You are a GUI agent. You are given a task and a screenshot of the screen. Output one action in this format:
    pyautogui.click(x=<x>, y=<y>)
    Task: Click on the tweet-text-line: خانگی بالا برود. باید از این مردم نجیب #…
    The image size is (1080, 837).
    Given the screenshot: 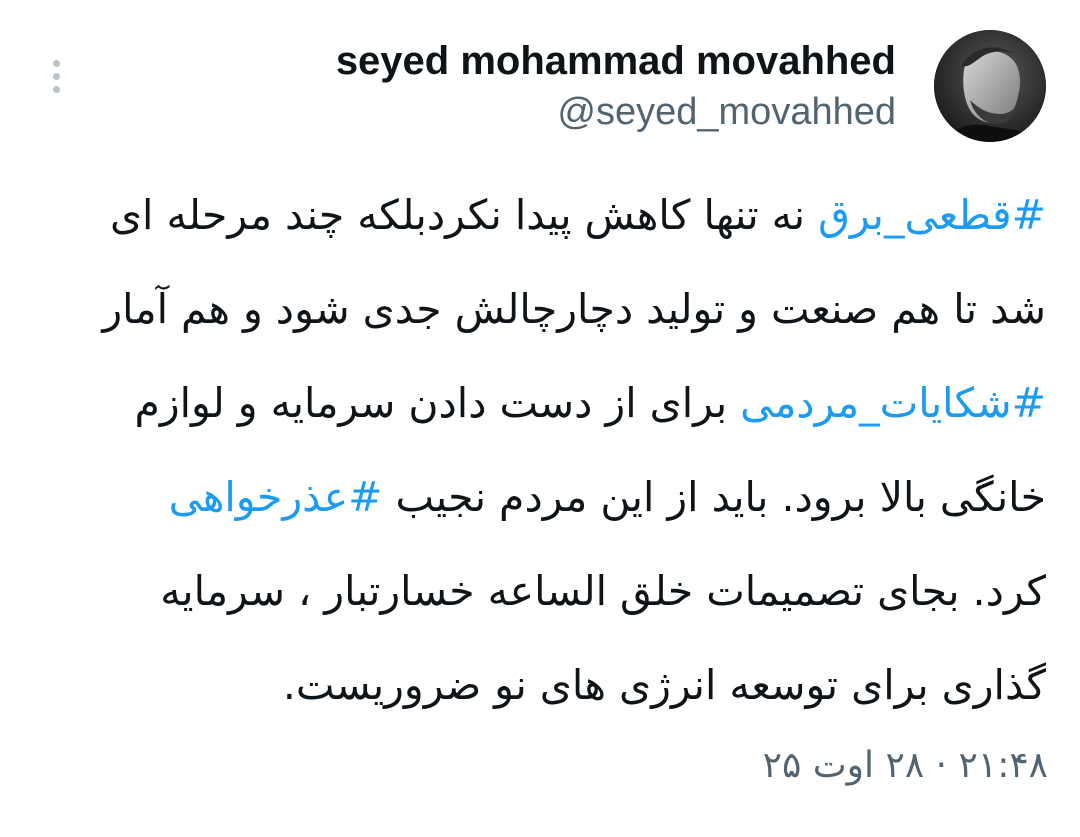 What is the action you would take?
    pyautogui.click(x=540, y=497)
    